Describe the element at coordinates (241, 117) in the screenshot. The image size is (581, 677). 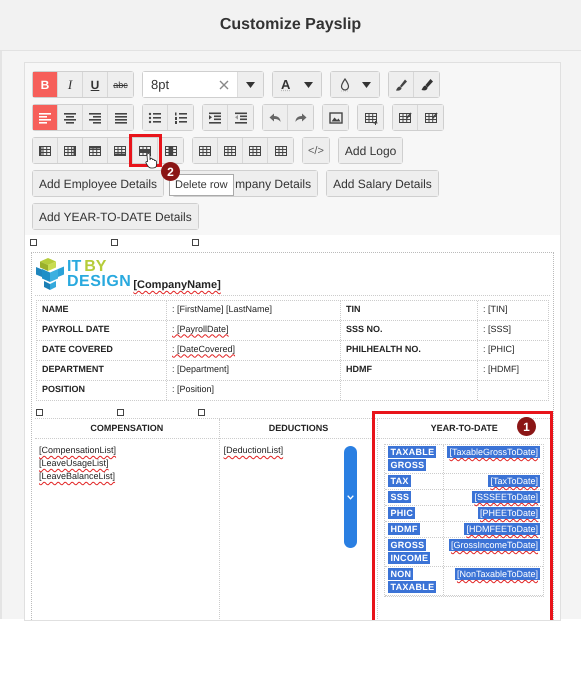
I see `outdent-icon` at that location.